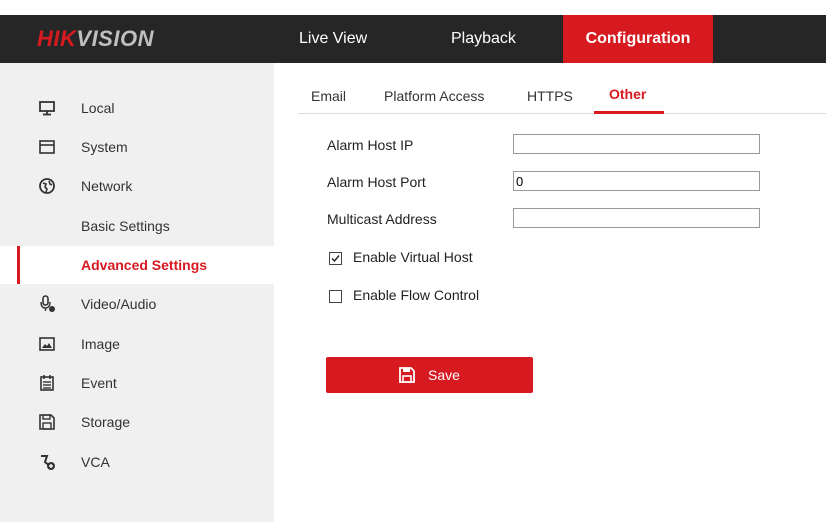  What do you see at coordinates (328, 96) in the screenshot?
I see `tab-email: Email` at bounding box center [328, 96].